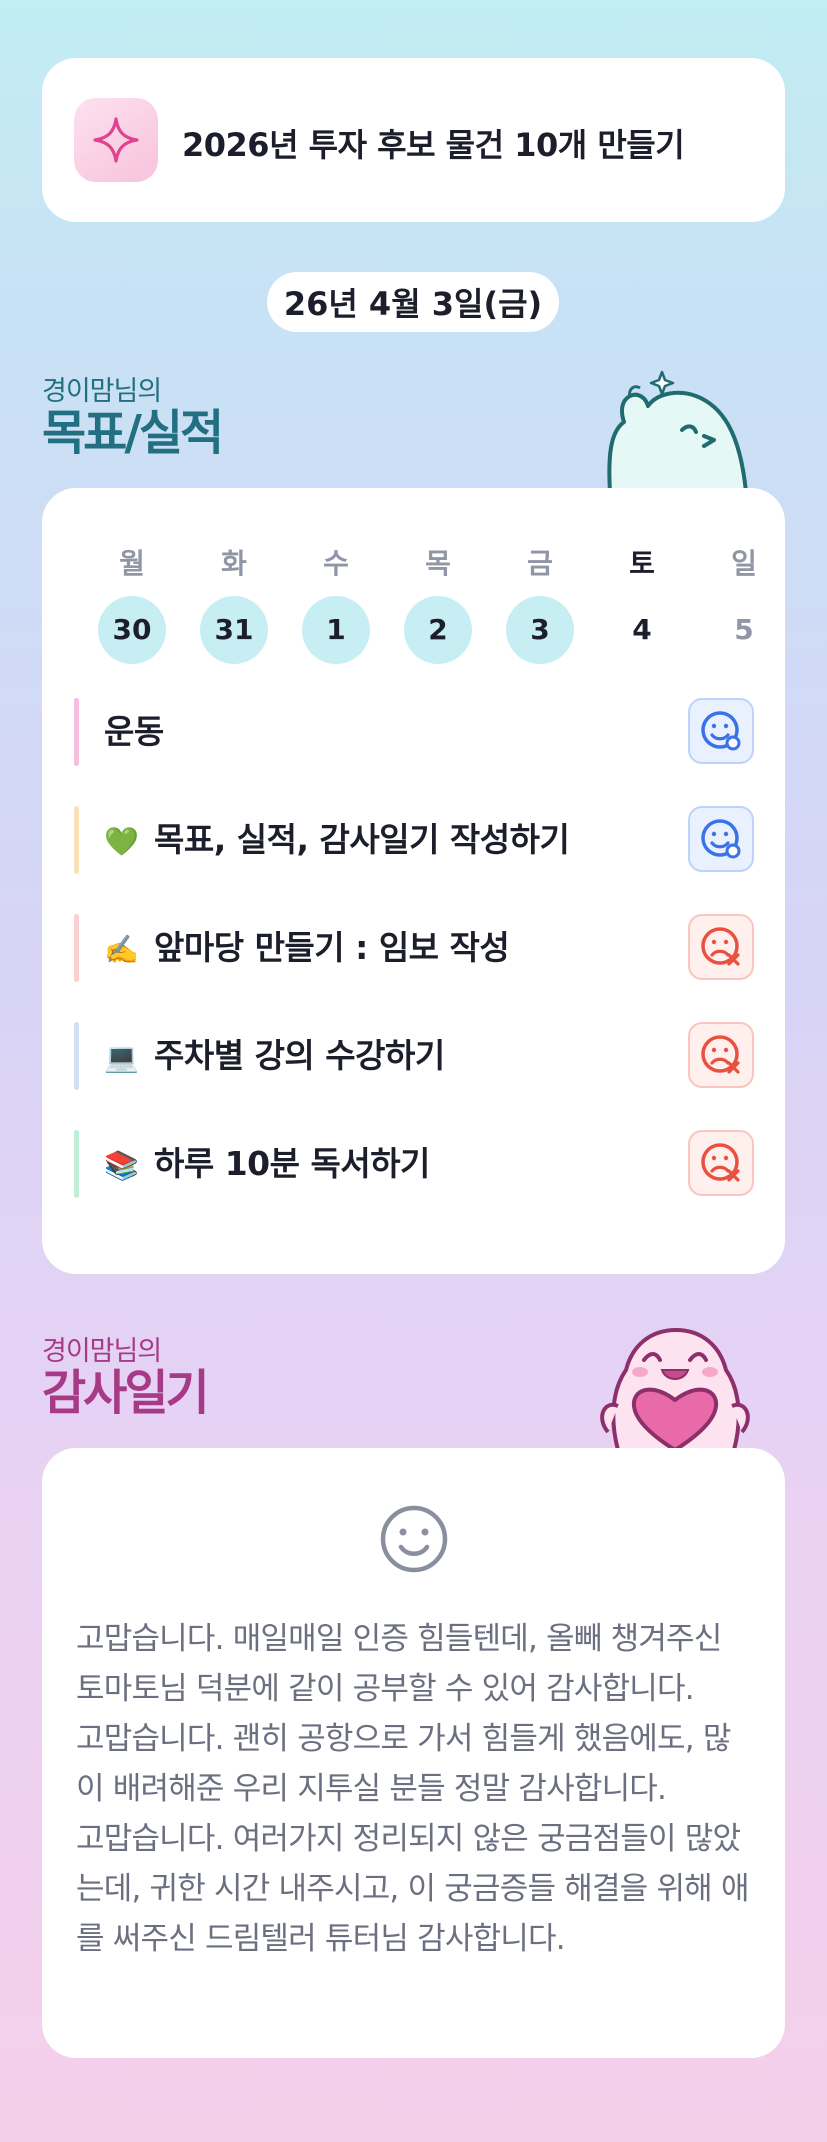  Describe the element at coordinates (292, 1163) in the screenshot. I see `task-label-text: 하루 10분 독서하기` at that location.